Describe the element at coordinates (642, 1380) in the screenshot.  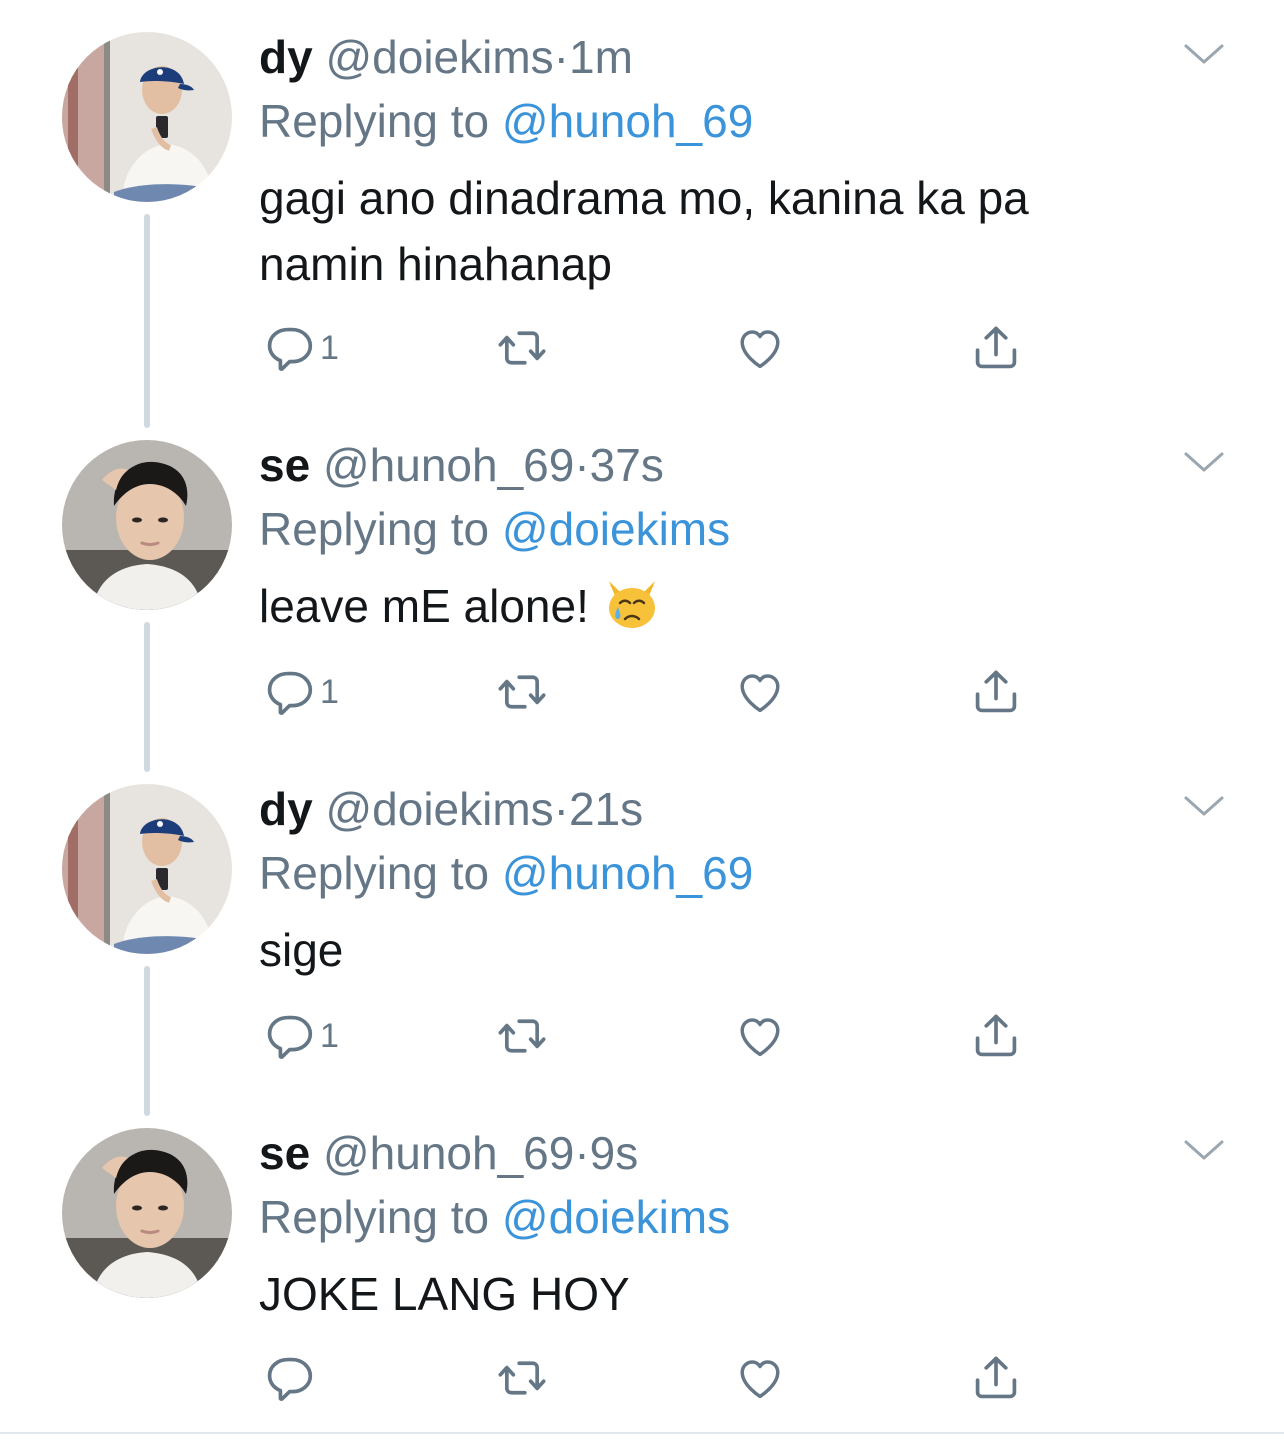
I see `tweet-actions` at that location.